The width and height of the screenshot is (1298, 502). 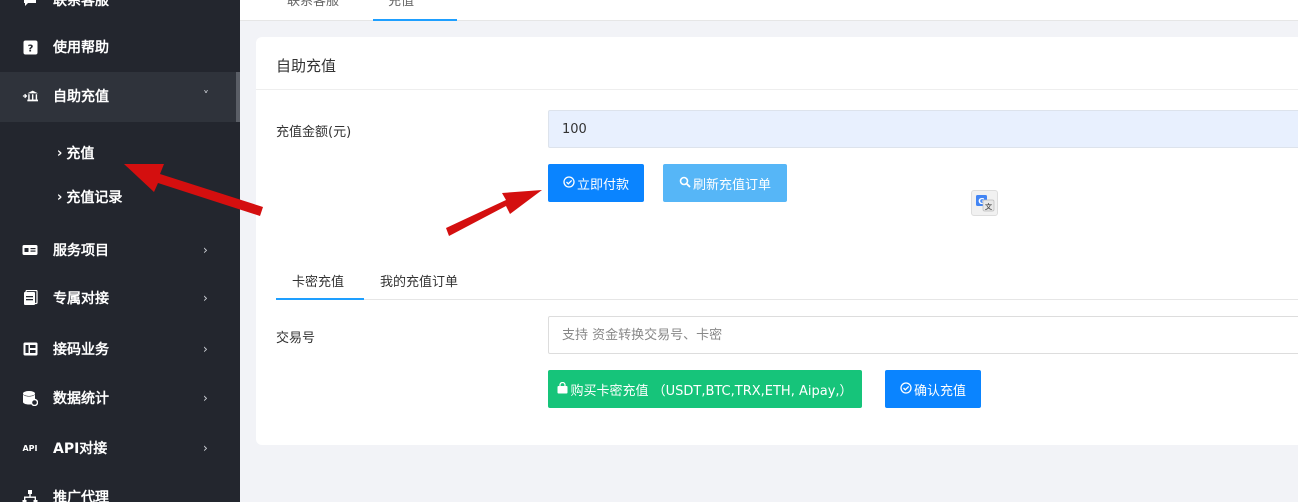 What do you see at coordinates (120, 12) in the screenshot?
I see `sidebar-item-contact: 联系客服` at bounding box center [120, 12].